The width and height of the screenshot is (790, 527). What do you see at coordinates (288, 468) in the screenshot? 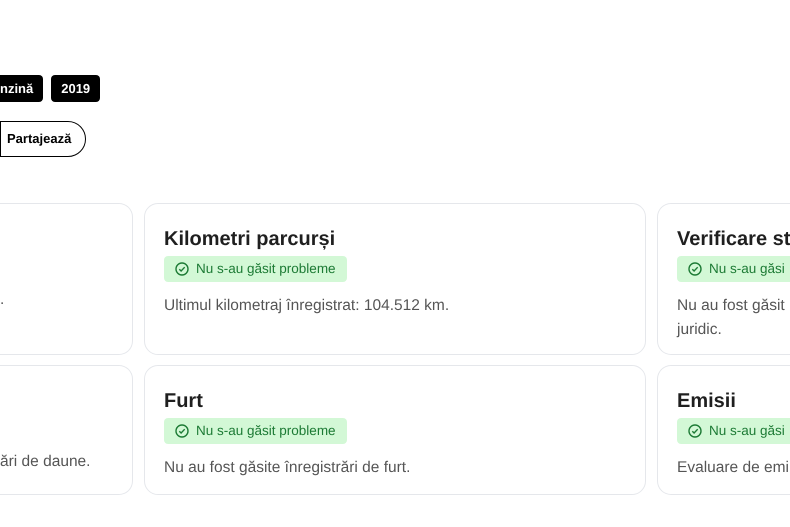
I see `card-description: Nu au fost găsite înregistrări de furt.` at bounding box center [288, 468].